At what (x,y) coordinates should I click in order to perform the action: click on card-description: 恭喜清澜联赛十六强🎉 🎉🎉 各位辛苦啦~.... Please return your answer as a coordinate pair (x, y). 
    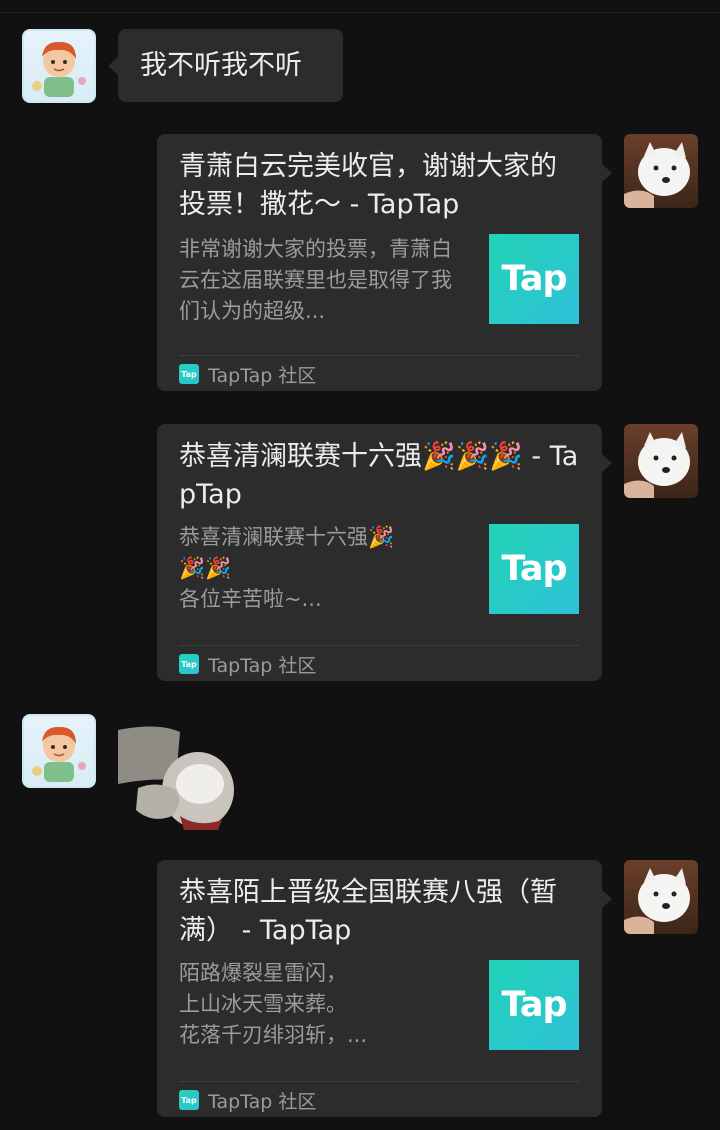
    Looking at the image, I should click on (319, 568).